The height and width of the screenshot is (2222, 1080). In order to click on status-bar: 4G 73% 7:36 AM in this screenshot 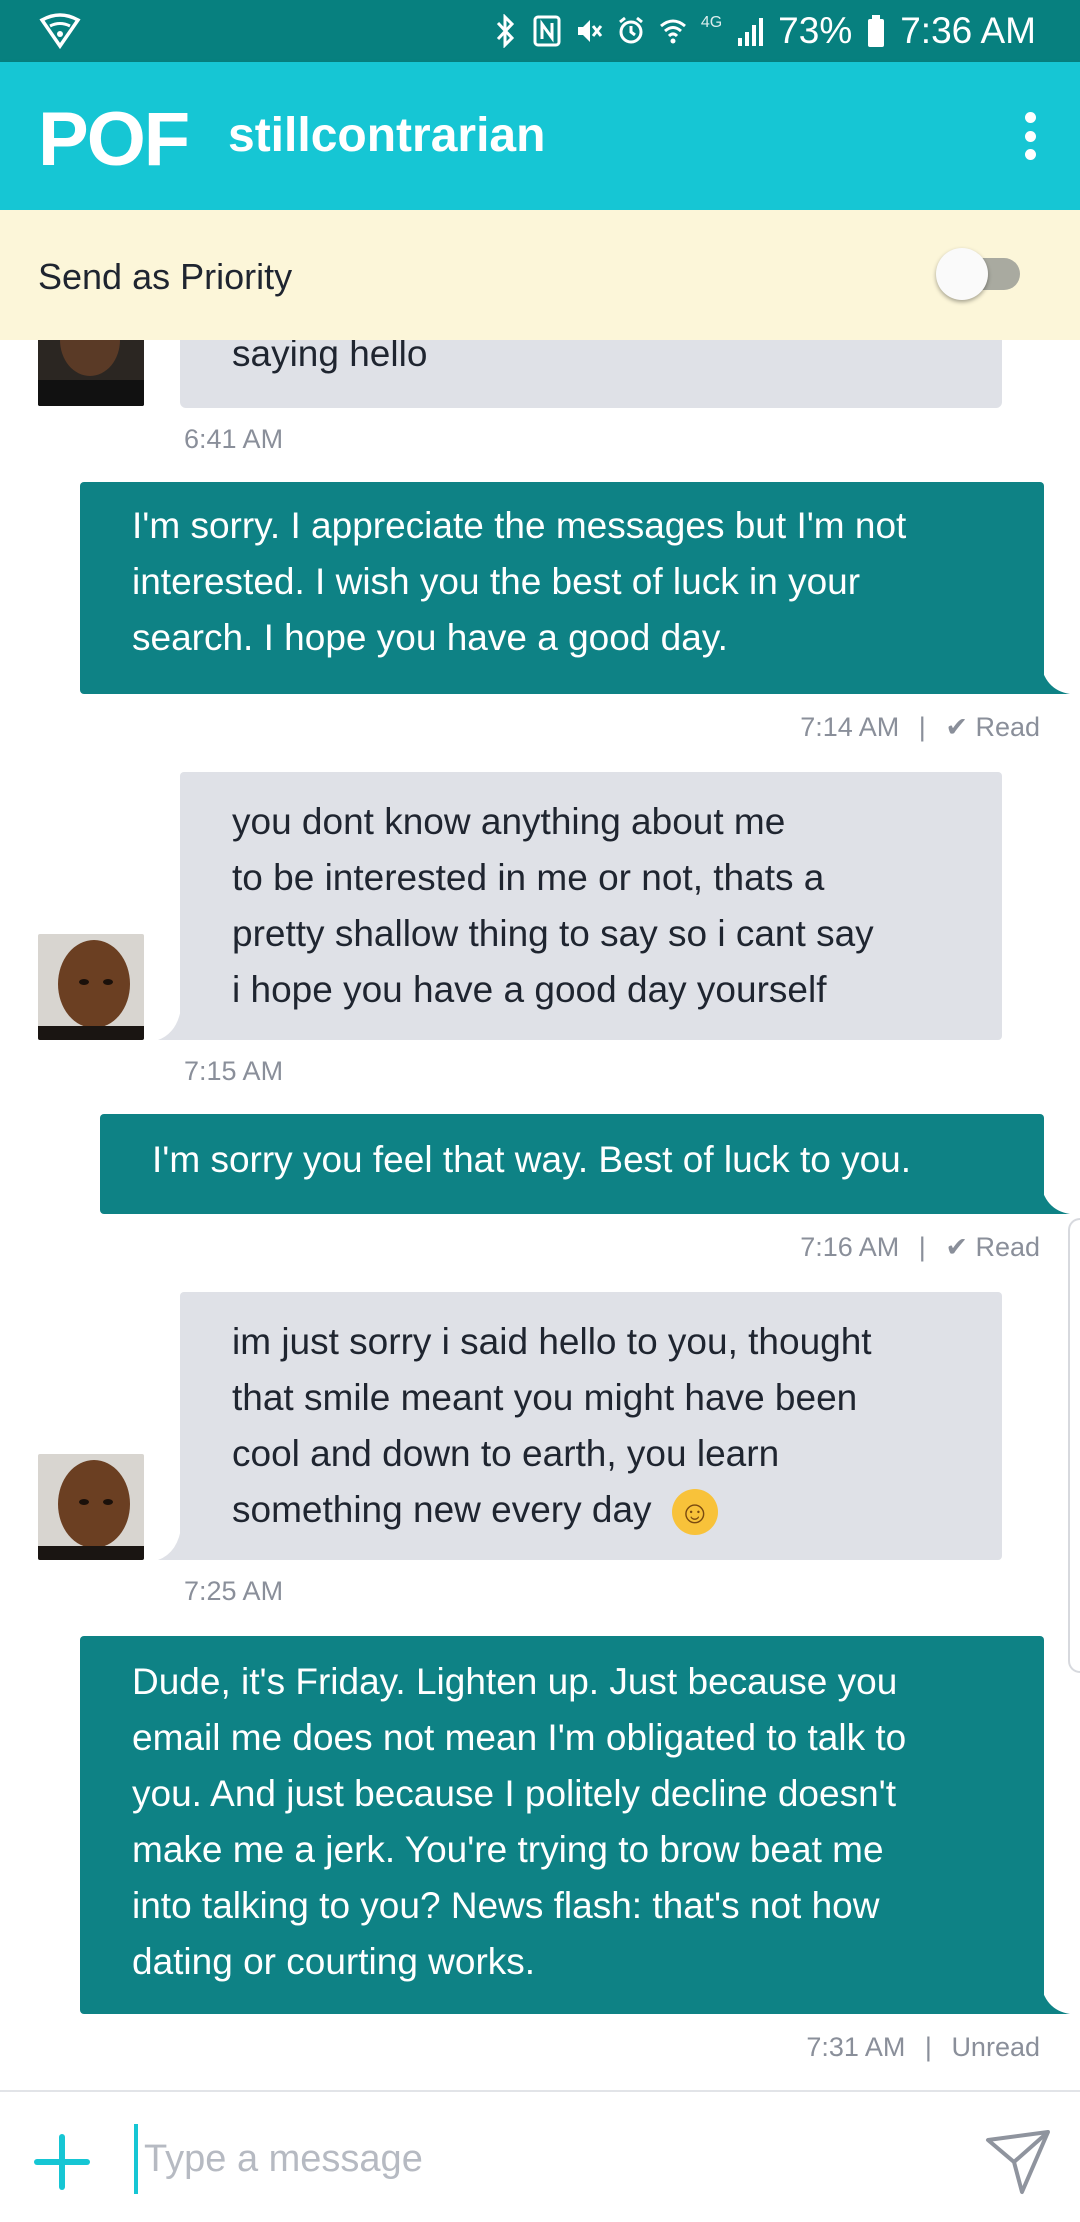, I will do `click(540, 31)`.